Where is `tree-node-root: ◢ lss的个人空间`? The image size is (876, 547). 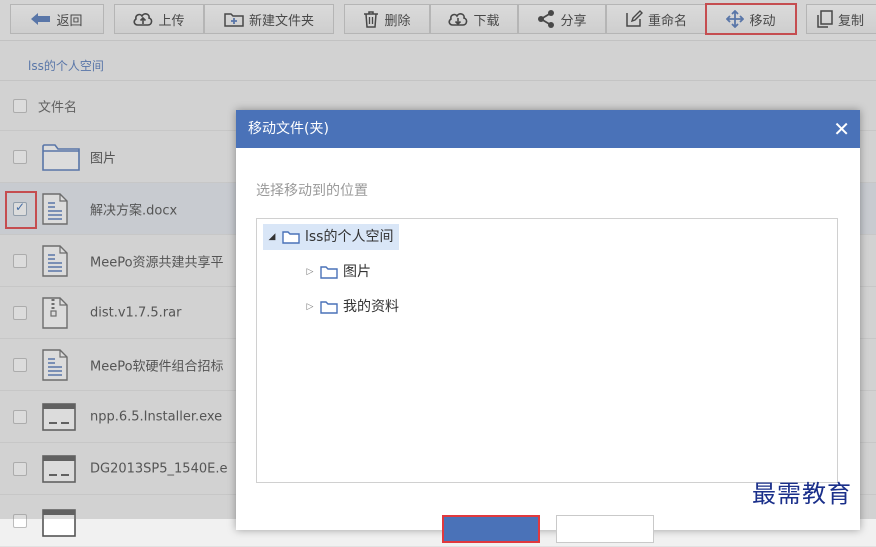
tree-node-root: ◢ lss的个人空间 is located at coordinates (331, 237).